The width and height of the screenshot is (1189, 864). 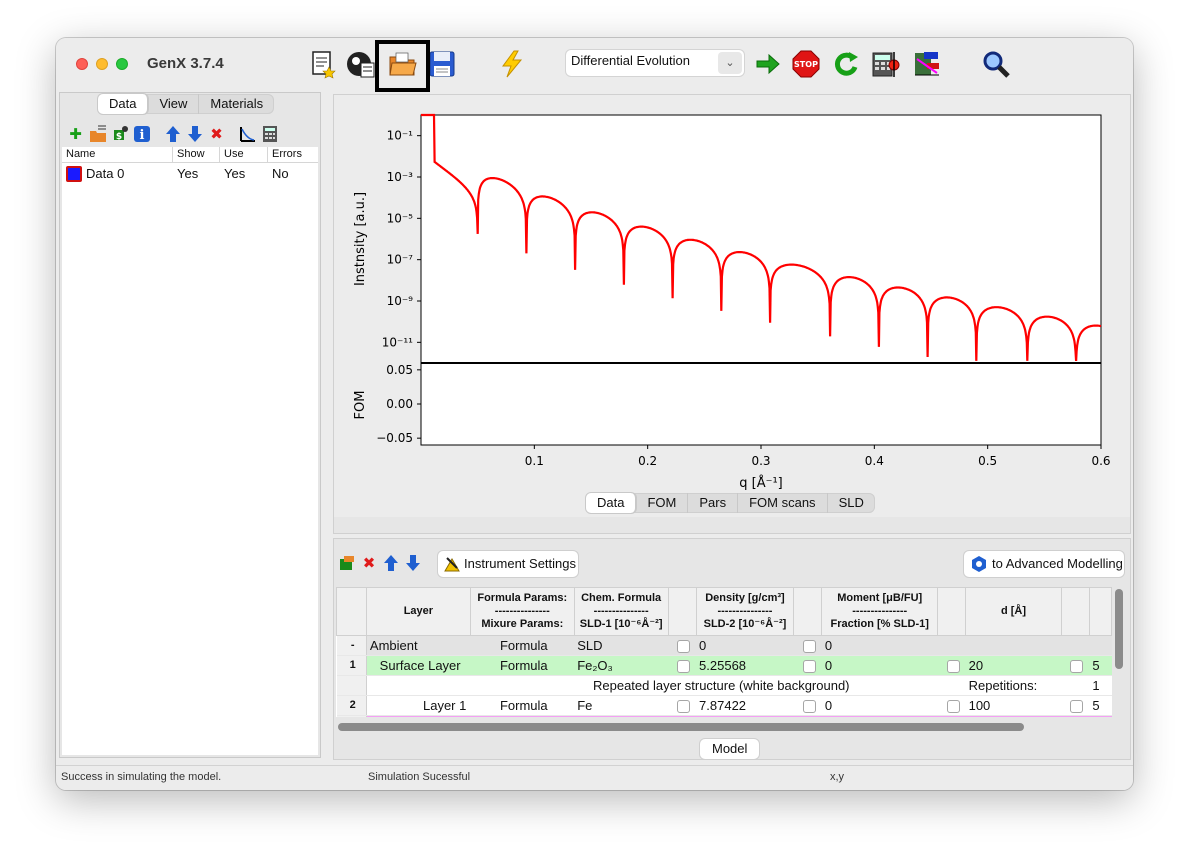 What do you see at coordinates (926, 64) in the screenshot?
I see `analyze-icon` at bounding box center [926, 64].